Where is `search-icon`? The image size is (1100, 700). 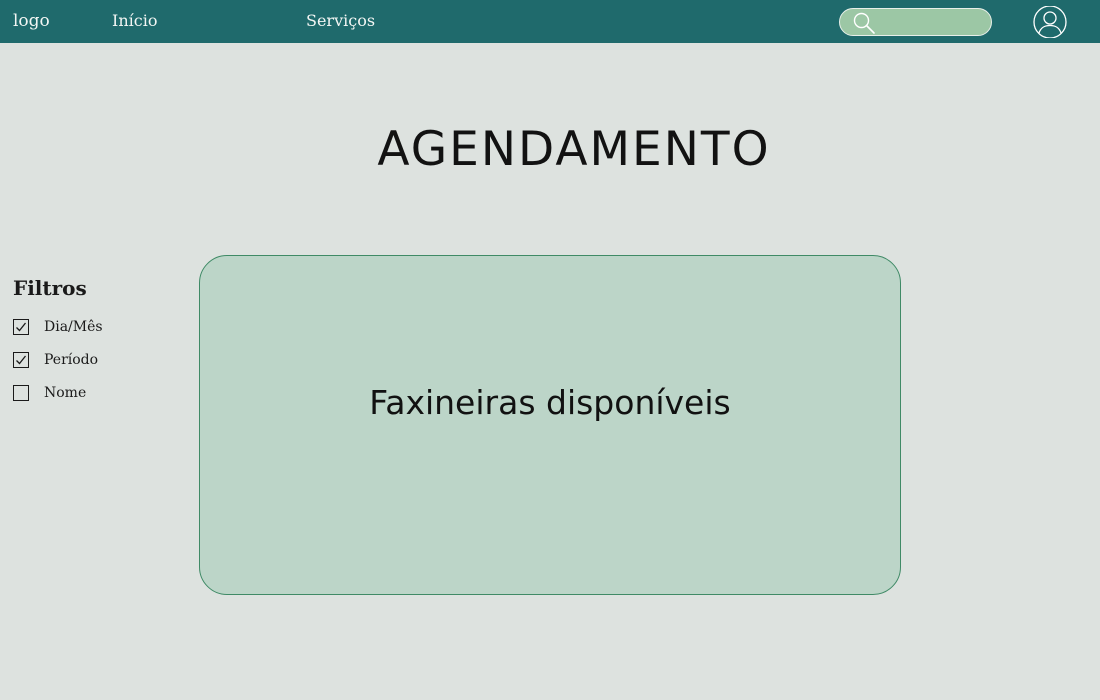
search-icon is located at coordinates (864, 23).